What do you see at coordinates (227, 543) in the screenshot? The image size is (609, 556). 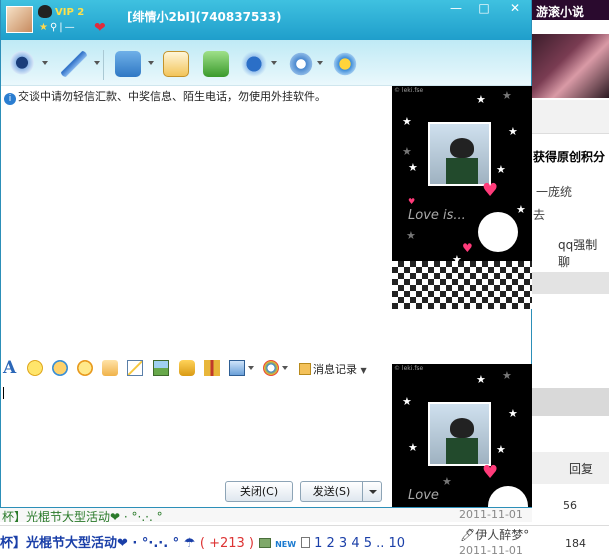 I see `thread-score: ( +213 )` at bounding box center [227, 543].